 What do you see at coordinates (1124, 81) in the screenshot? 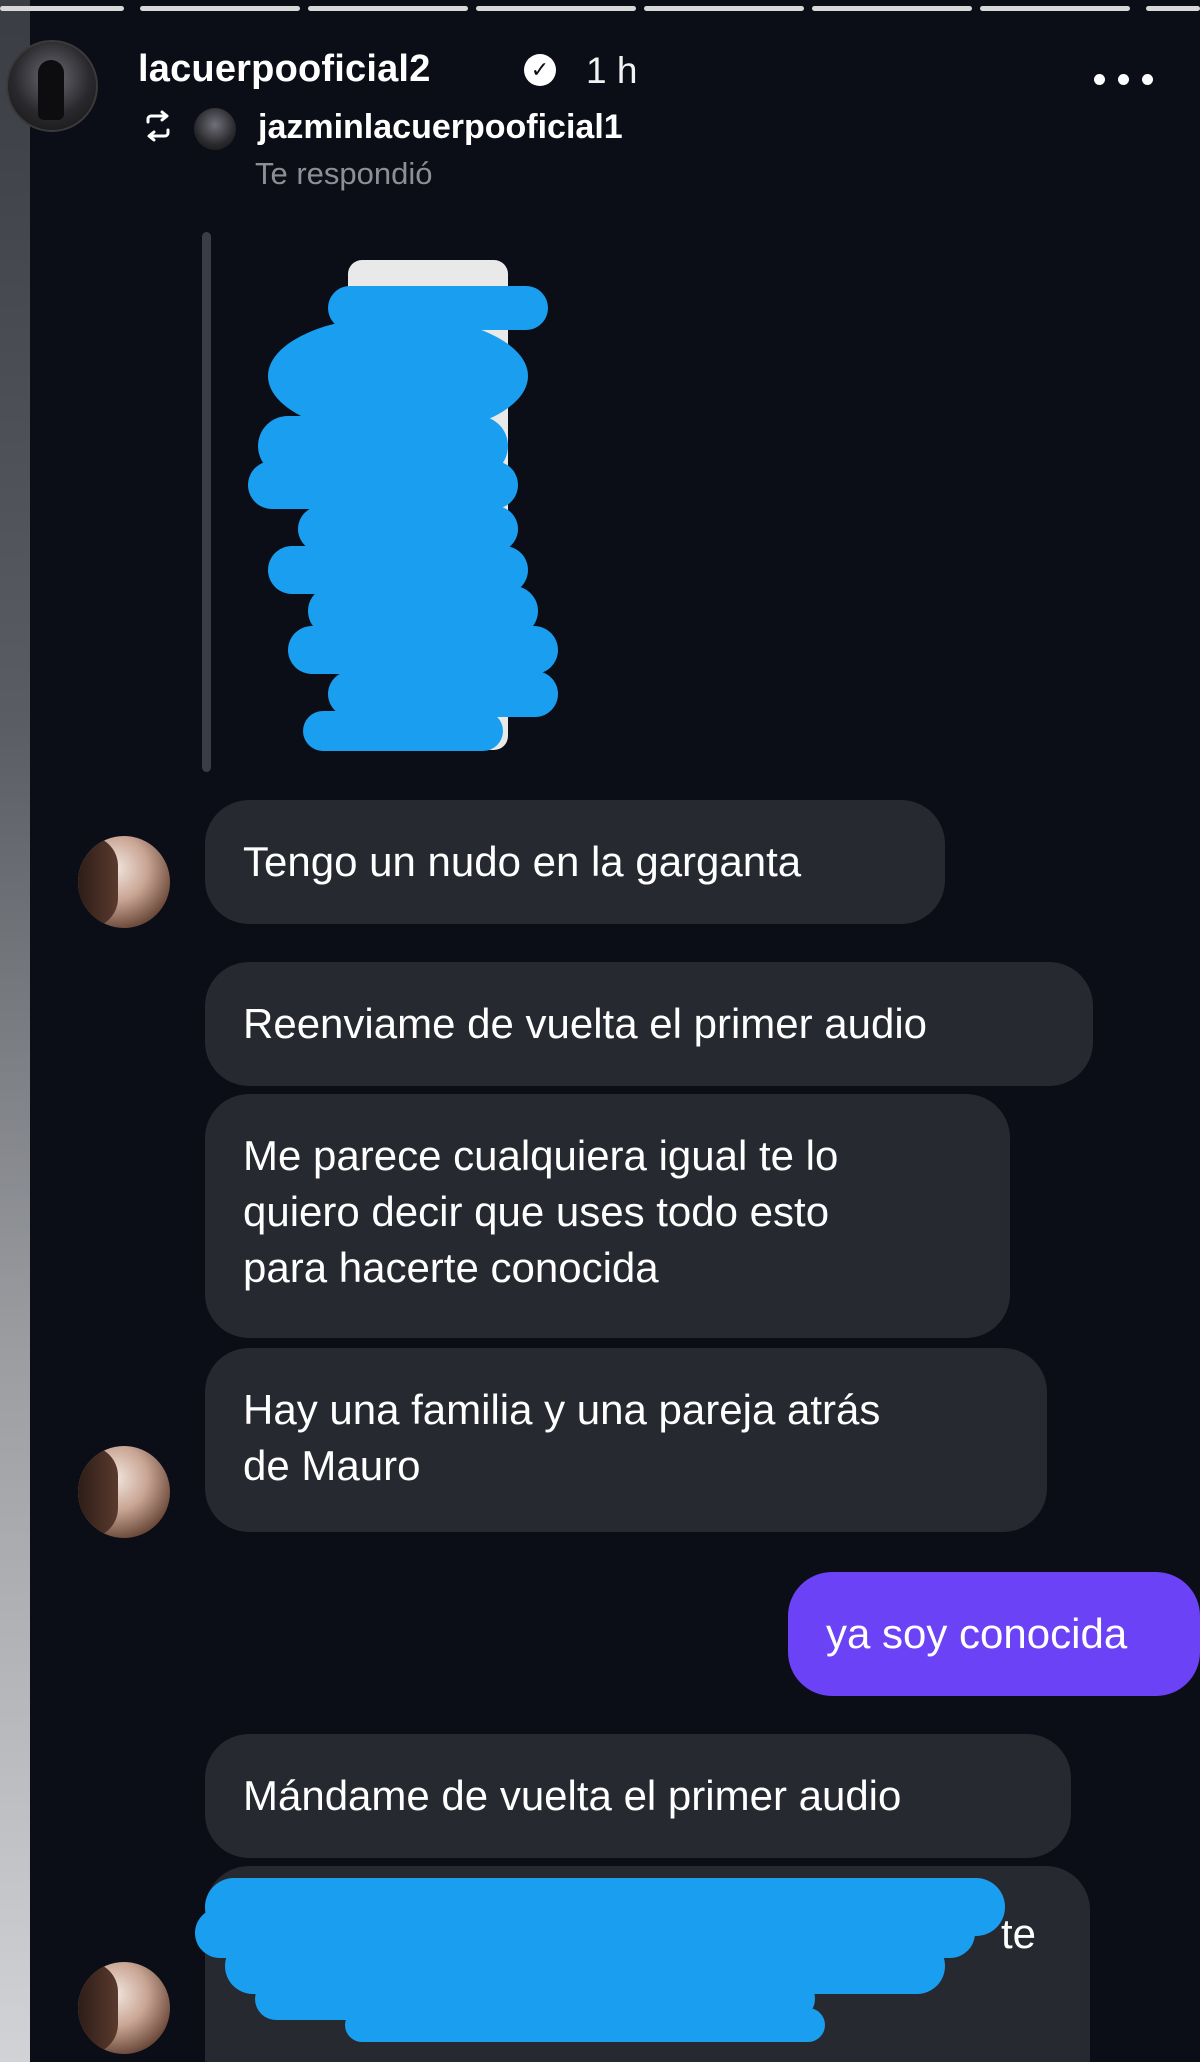
I see `more-options-icon` at bounding box center [1124, 81].